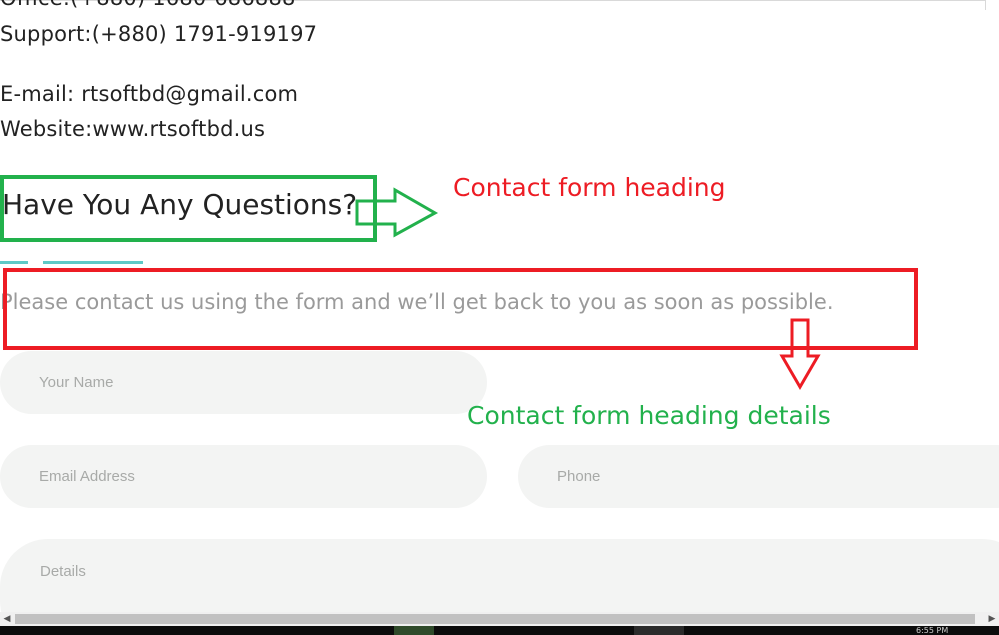 The height and width of the screenshot is (635, 999). I want to click on scroll-right-icon: ▶, so click(992, 619).